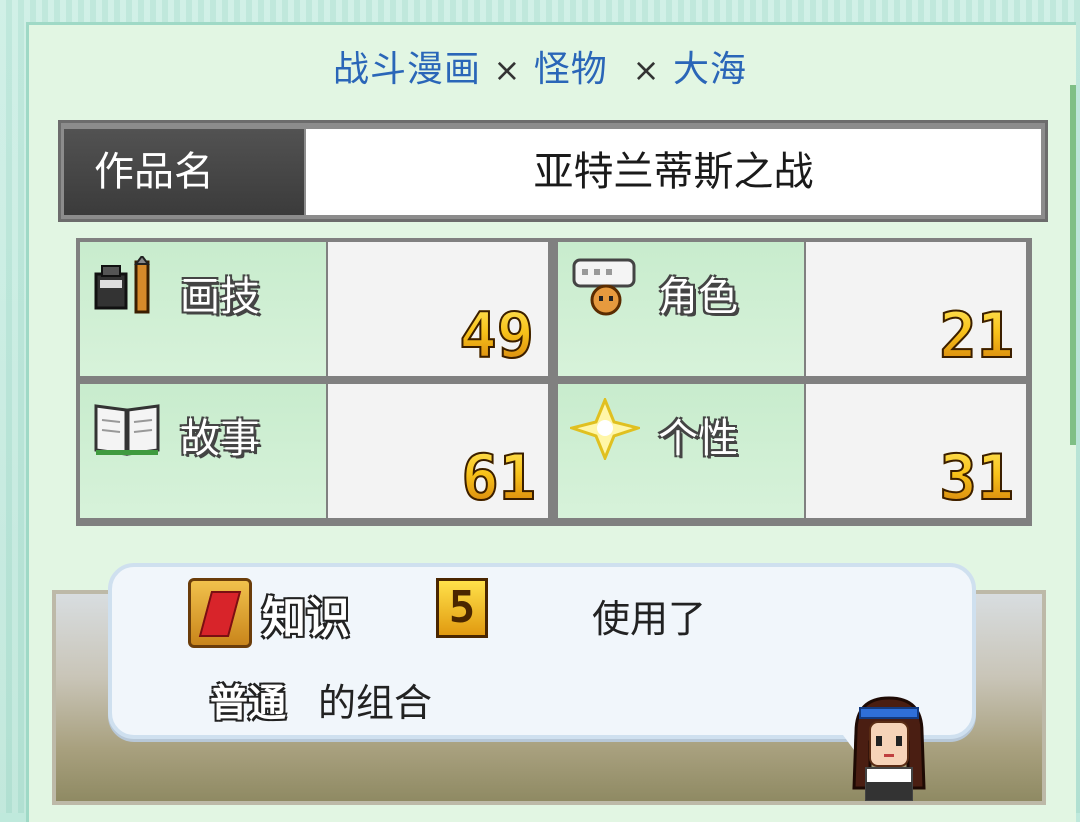  Describe the element at coordinates (889, 748) in the screenshot. I see `assistant-avatar` at that location.